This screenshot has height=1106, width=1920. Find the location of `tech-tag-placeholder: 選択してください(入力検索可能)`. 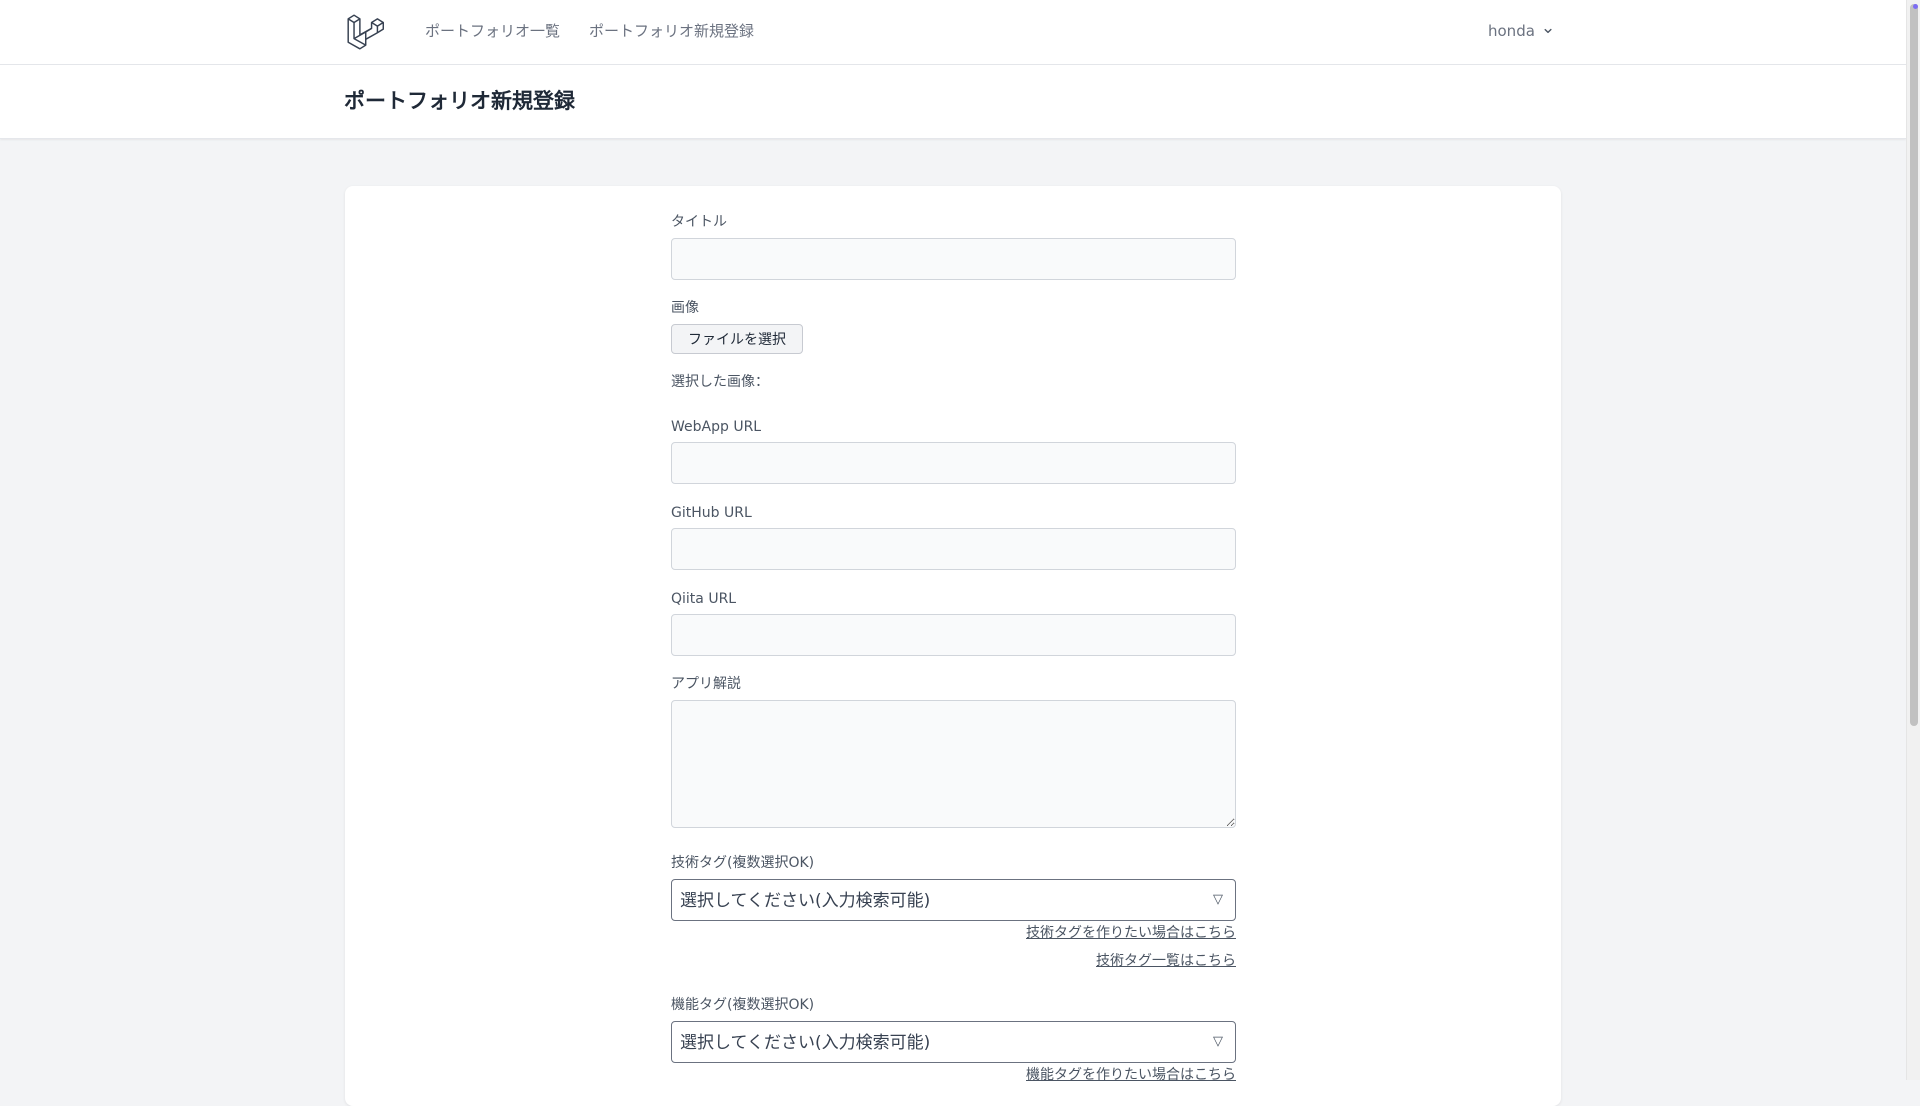

tech-tag-placeholder: 選択してください(入力検索可能) is located at coordinates (805, 901).